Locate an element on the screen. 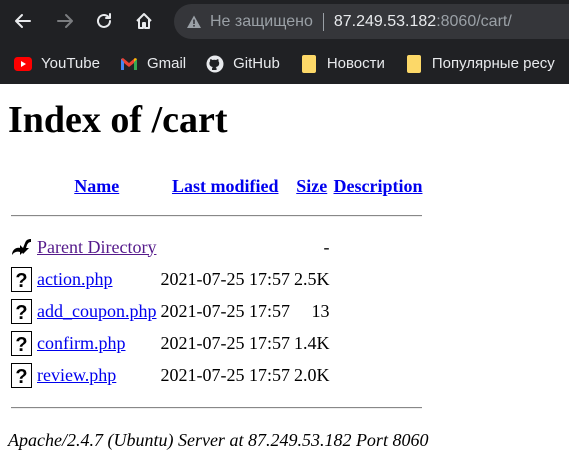  sort-by-description-link: Description is located at coordinates (377, 186).